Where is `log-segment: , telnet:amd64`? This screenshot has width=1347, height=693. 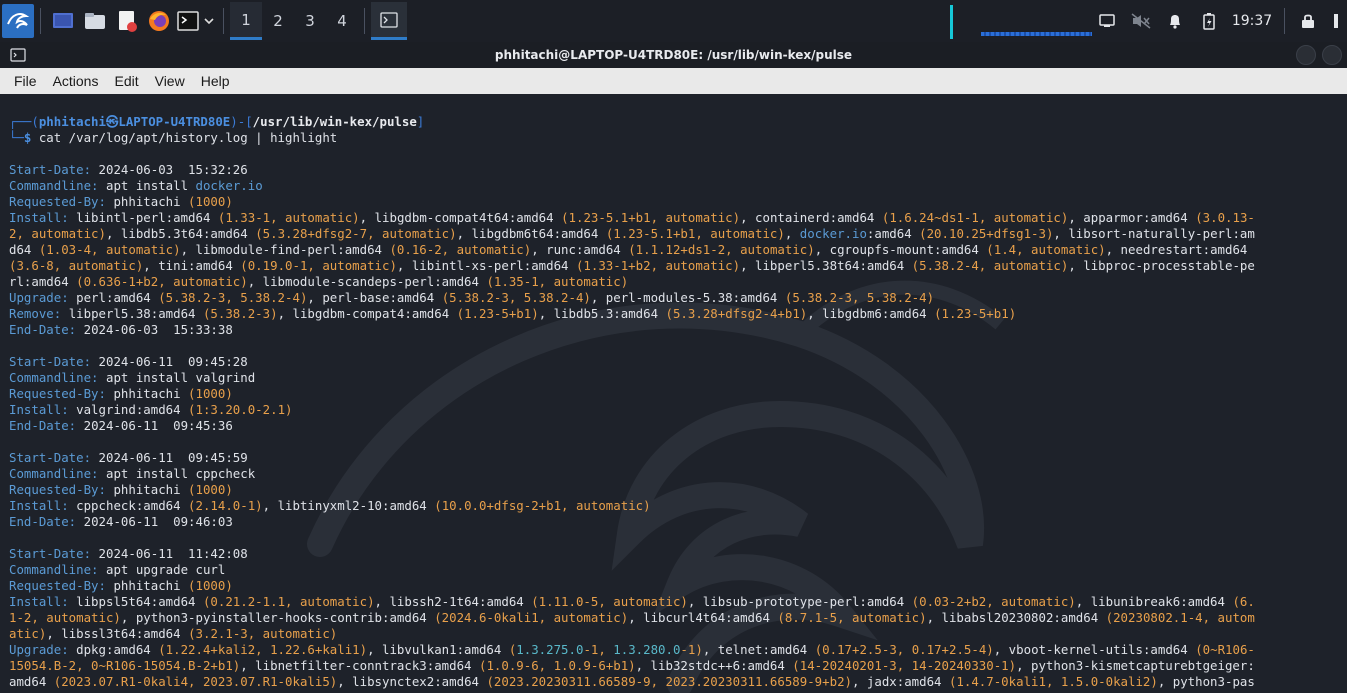 log-segment: , telnet:amd64 is located at coordinates (758, 649).